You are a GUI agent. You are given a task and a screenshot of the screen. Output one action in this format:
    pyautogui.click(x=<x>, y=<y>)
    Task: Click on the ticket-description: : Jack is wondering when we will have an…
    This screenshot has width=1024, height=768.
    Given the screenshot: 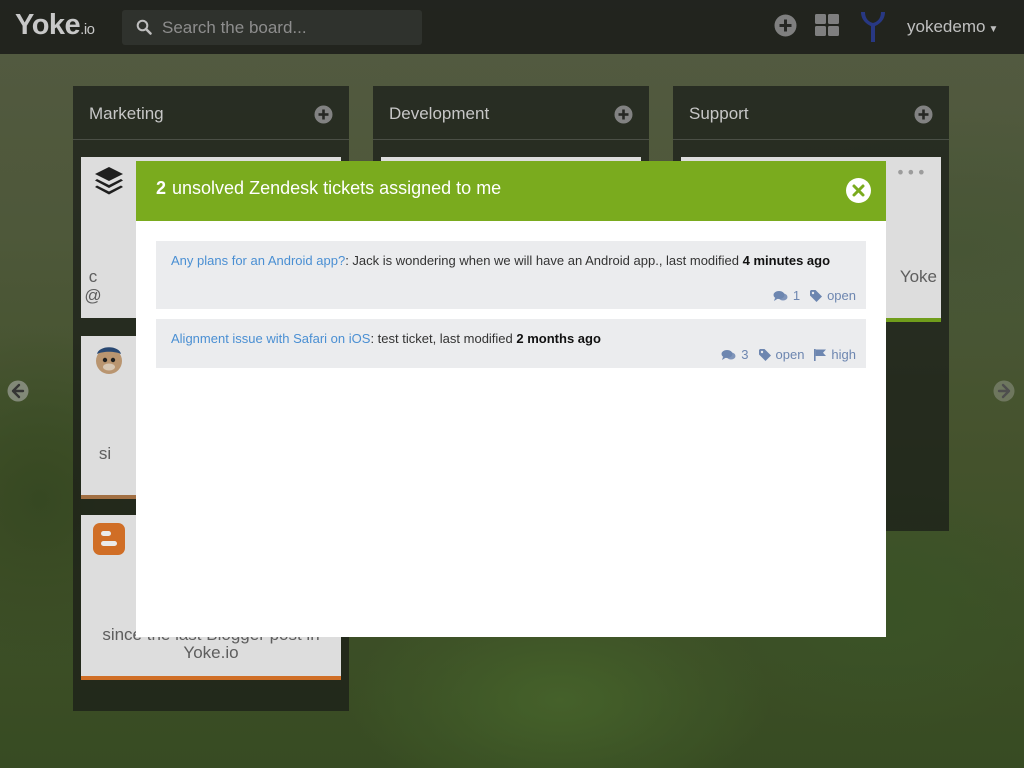 What is the action you would take?
    pyautogui.click(x=544, y=260)
    